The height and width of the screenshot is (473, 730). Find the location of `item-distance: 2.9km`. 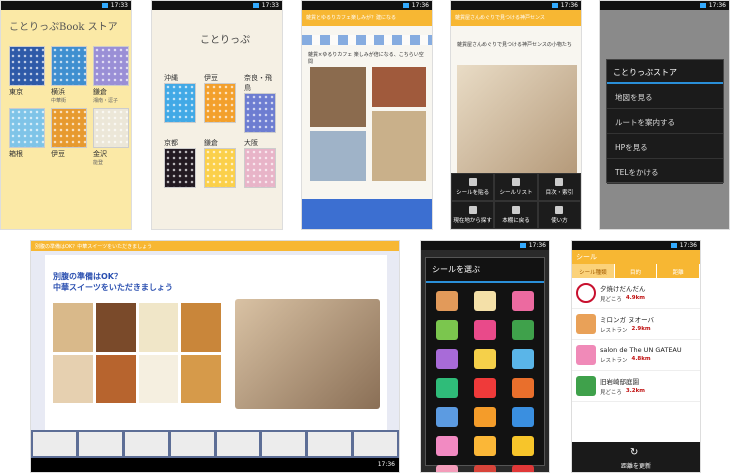

item-distance: 2.9km is located at coordinates (641, 329).